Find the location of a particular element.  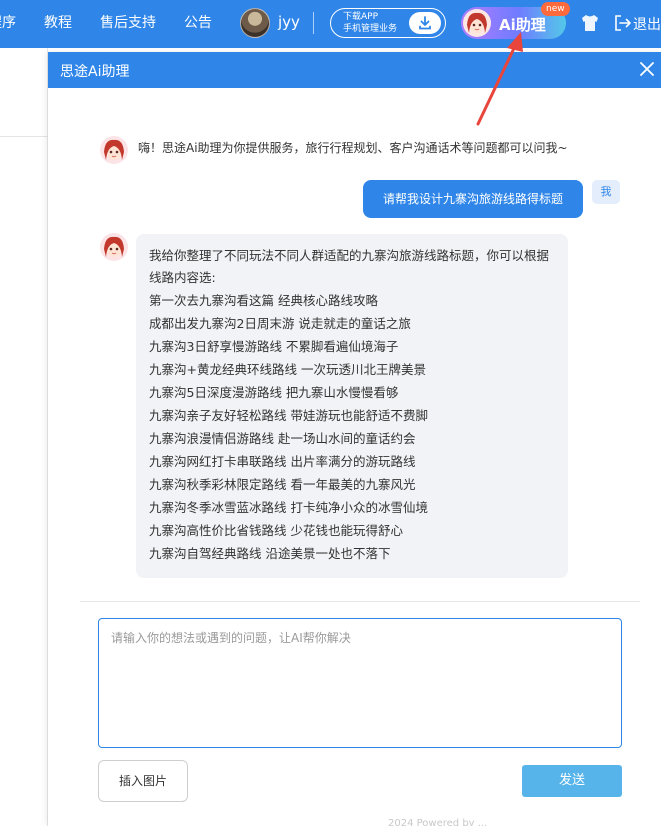

answer-line: 九寨沟高性价比省钱路线 少花钱也能玩得舒心 is located at coordinates (276, 530).